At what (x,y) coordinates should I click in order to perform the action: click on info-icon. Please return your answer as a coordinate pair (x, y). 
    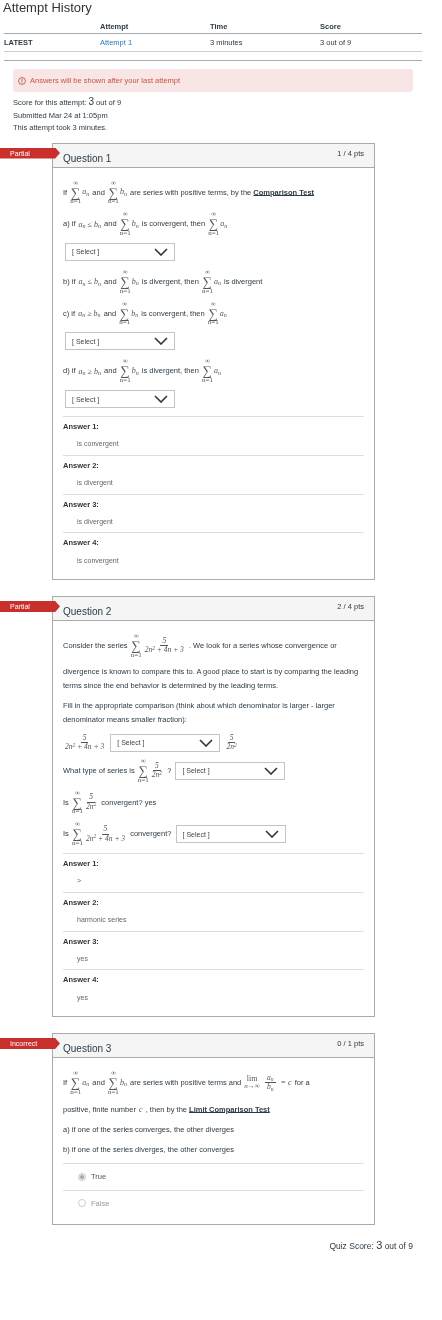
    Looking at the image, I should click on (22, 80).